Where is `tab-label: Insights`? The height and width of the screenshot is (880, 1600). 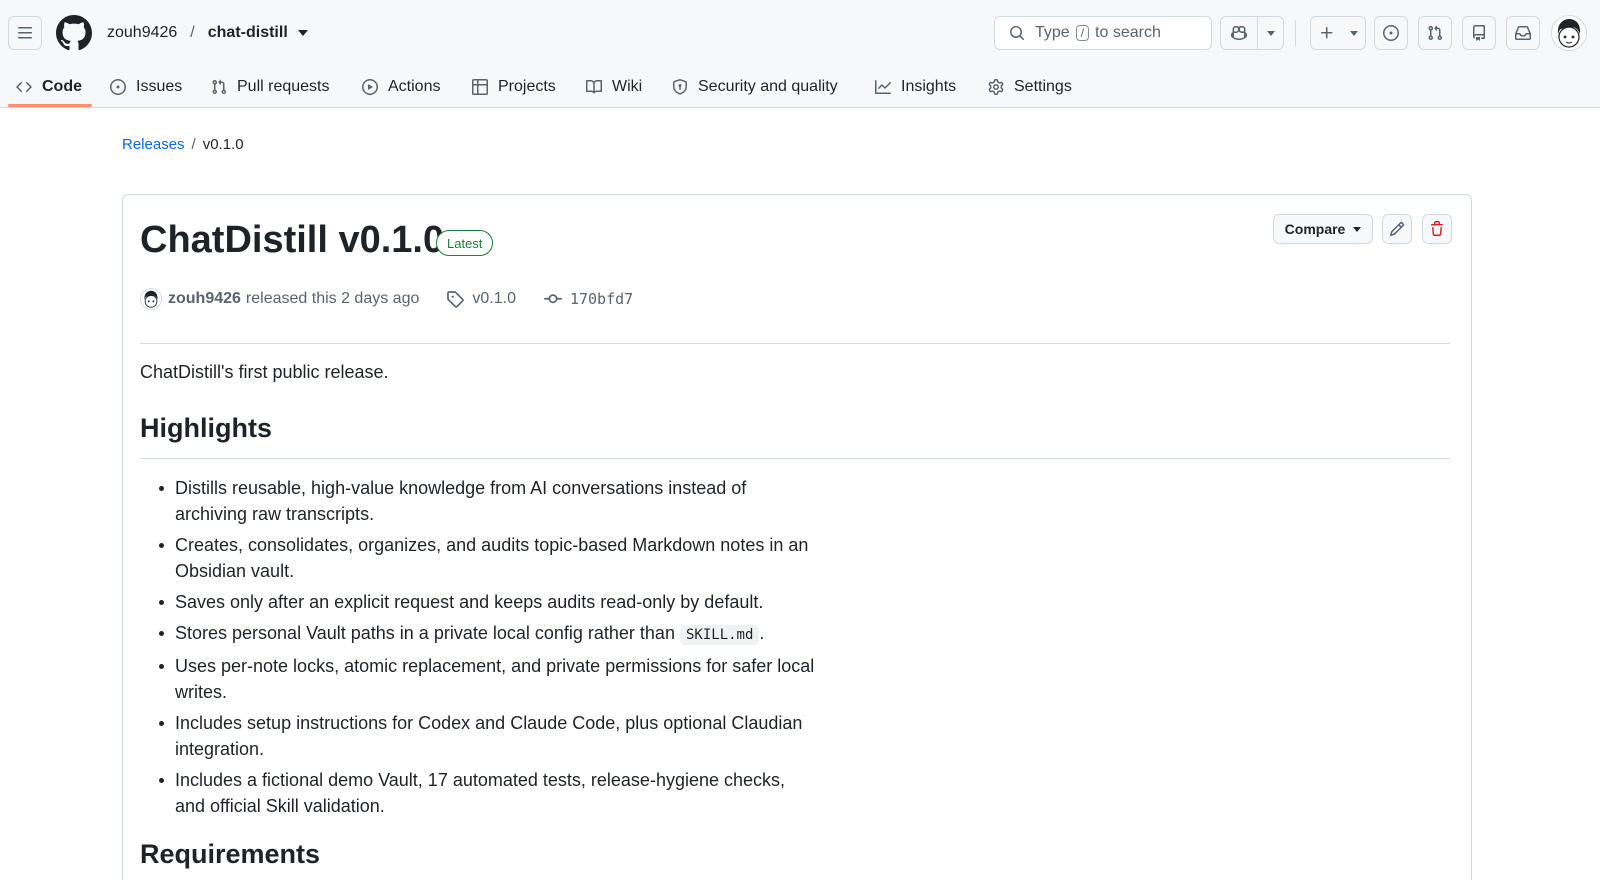 tab-label: Insights is located at coordinates (929, 86).